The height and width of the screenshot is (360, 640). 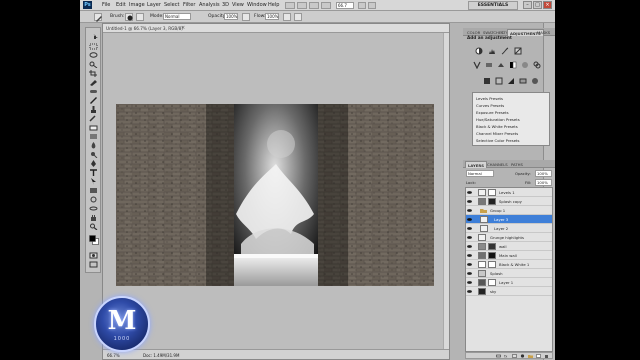 I want to click on trash-icon, so click(x=546, y=356).